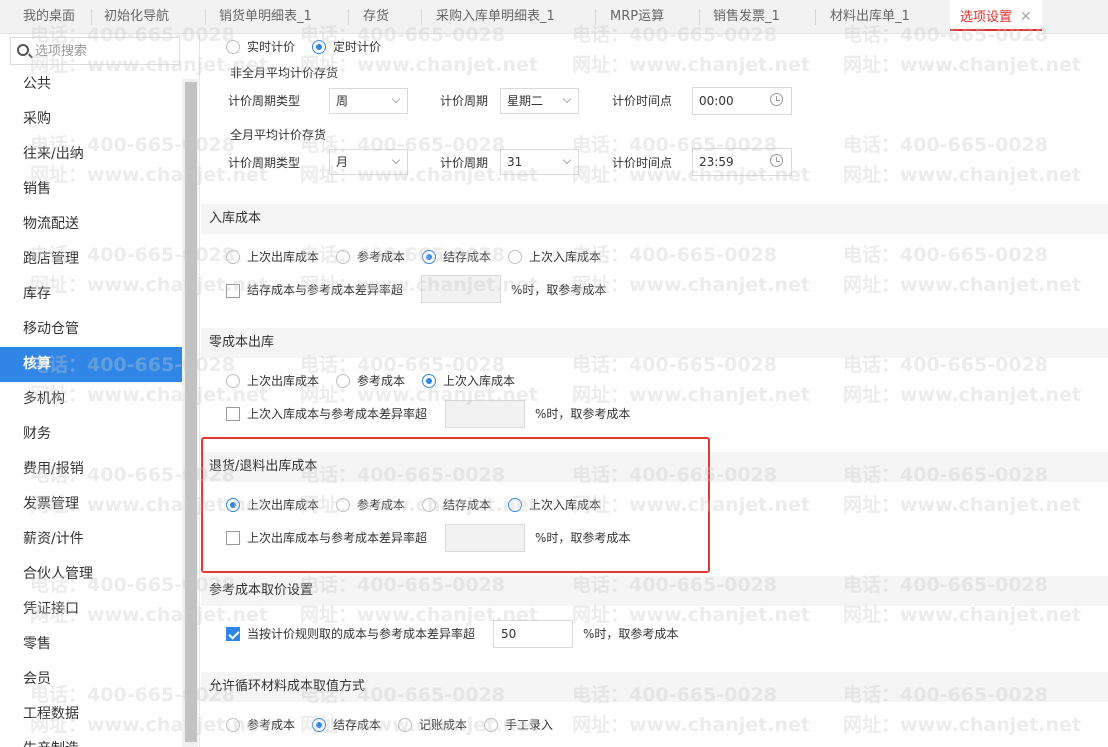 This screenshot has height=747, width=1108. I want to click on realtime-pricing-label: 实时计价, so click(271, 47).